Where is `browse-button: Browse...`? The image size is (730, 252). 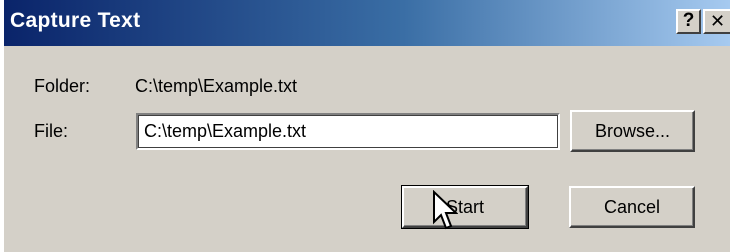 browse-button: Browse... is located at coordinates (632, 131).